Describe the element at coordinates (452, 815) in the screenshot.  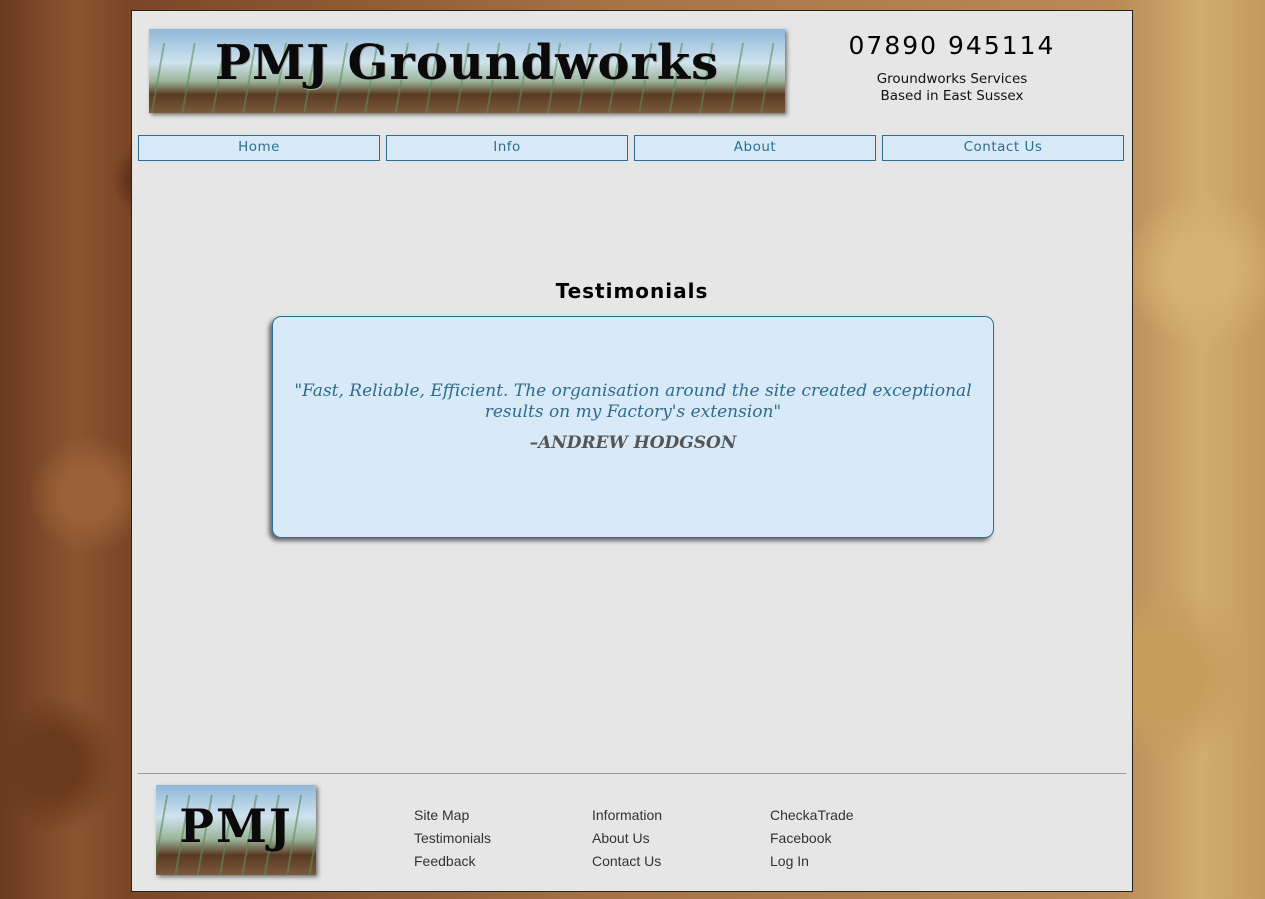
I see `footer-link-site-map: Site Map` at that location.